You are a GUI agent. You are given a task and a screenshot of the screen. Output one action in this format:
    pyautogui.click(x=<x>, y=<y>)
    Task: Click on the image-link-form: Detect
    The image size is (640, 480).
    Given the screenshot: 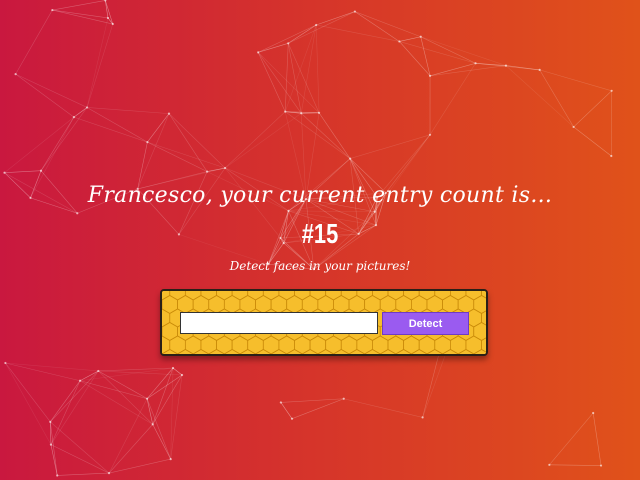 What is the action you would take?
    pyautogui.click(x=324, y=322)
    